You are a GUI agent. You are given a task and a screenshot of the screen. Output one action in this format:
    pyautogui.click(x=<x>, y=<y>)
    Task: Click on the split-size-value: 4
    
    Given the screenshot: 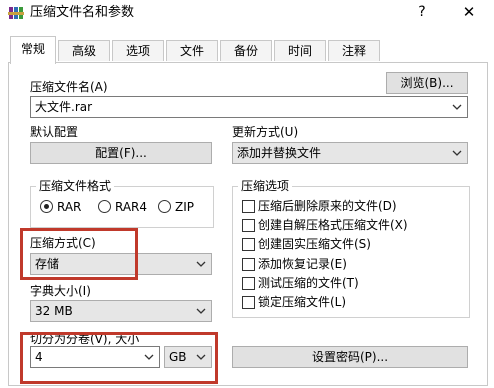 What is the action you would take?
    pyautogui.click(x=39, y=357)
    